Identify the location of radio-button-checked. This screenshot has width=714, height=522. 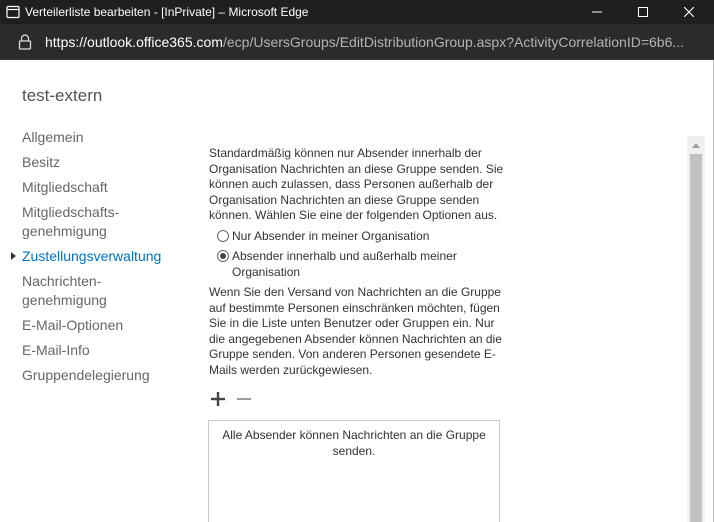
(223, 256).